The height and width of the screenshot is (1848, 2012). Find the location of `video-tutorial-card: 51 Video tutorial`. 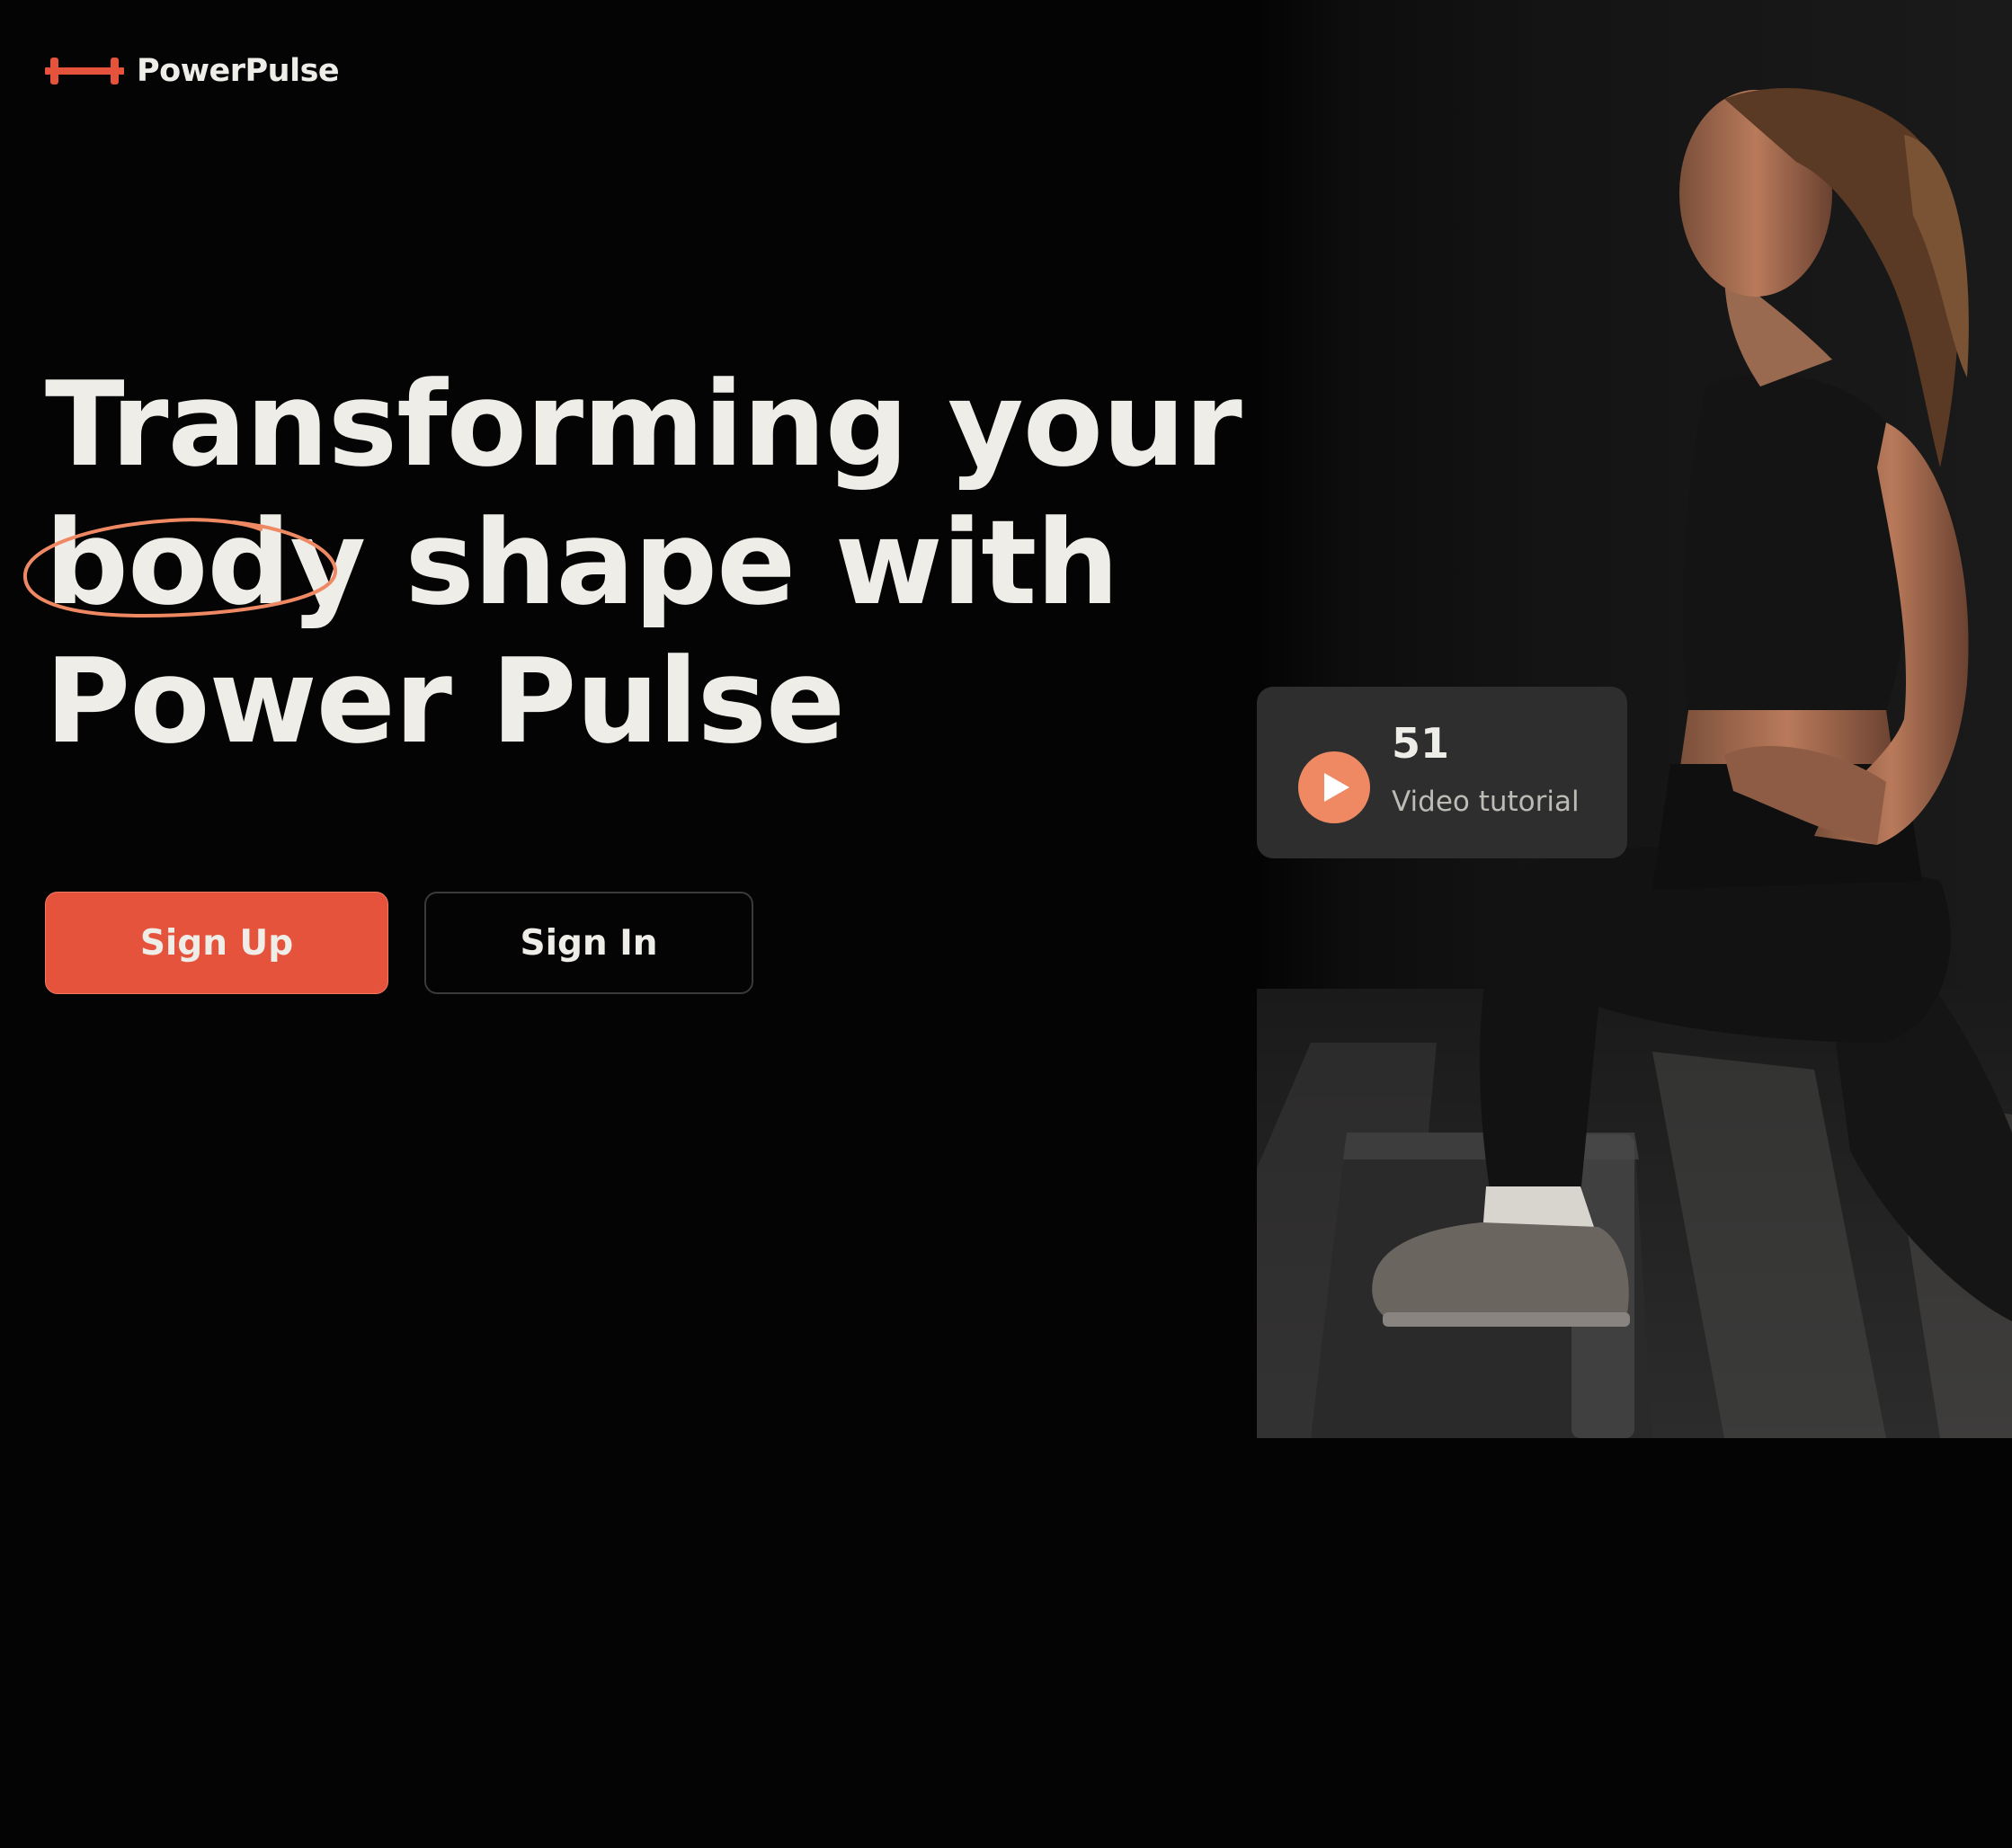

video-tutorial-card: 51 Video tutorial is located at coordinates (1442, 772).